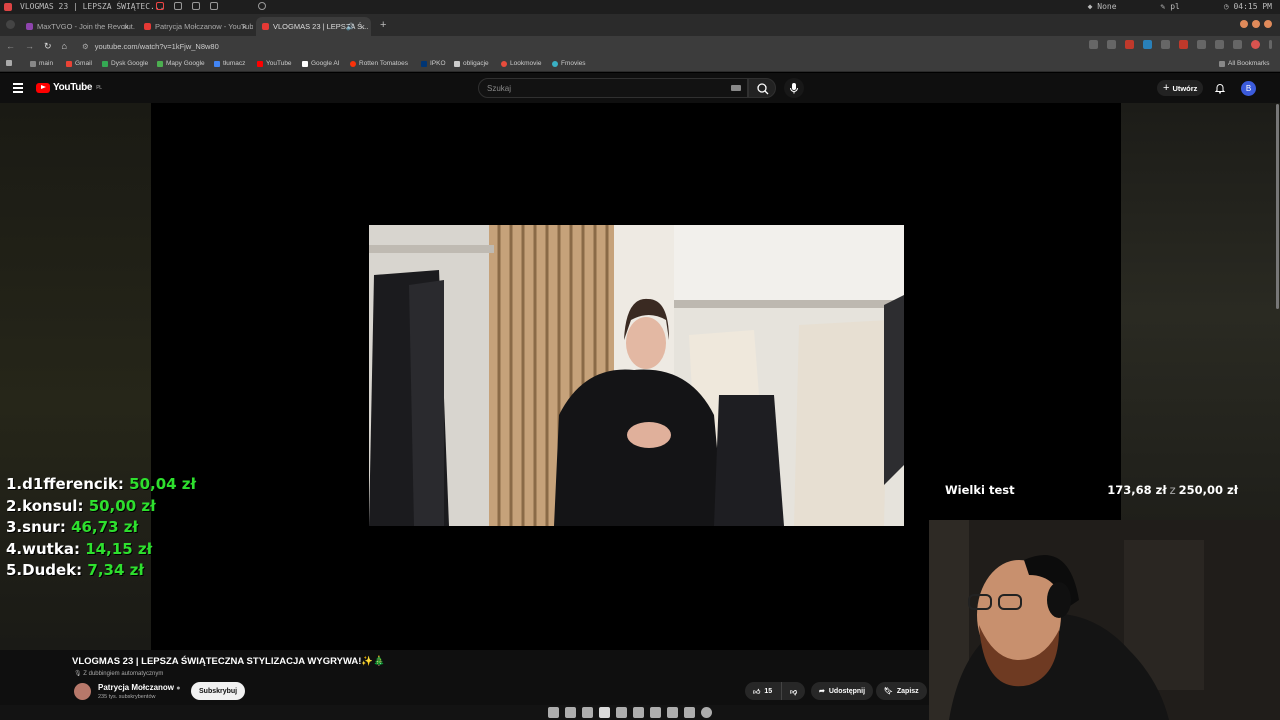  I want to click on new-tab-button: +, so click(383, 25).